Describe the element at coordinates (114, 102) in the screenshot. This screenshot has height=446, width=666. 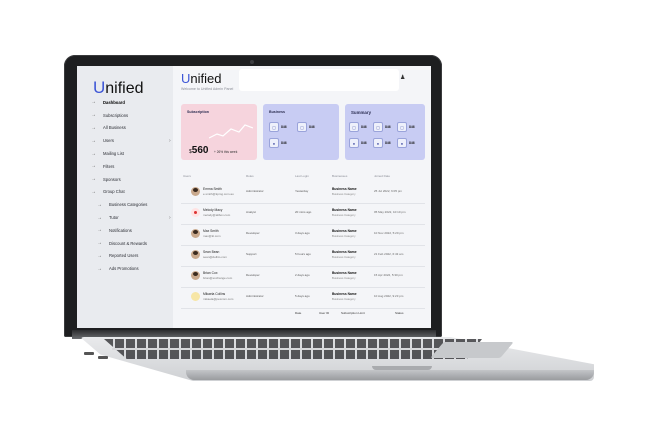
I see `sidebar-item-label: Dashboard` at that location.